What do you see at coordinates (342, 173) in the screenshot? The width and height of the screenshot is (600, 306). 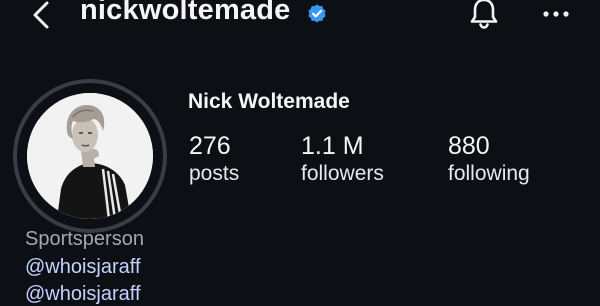 I see `followers-label: followers` at bounding box center [342, 173].